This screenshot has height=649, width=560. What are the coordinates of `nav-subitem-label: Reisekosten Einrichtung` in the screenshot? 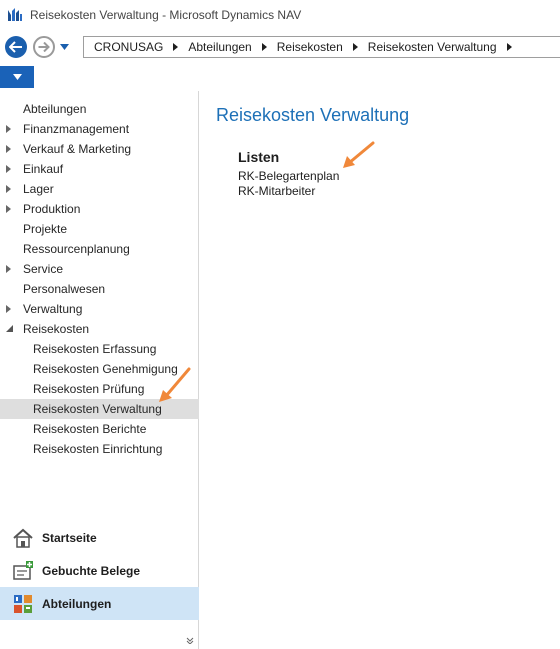 It's located at (98, 449).